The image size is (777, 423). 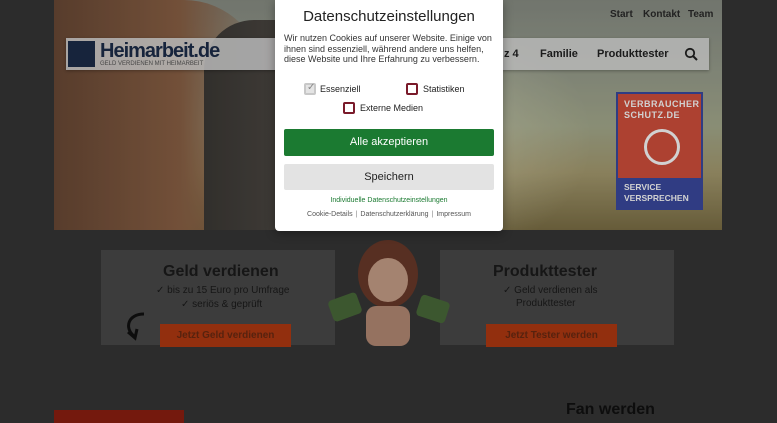 What do you see at coordinates (392, 108) in the screenshot?
I see `label-externe-medien: Externe Medien` at bounding box center [392, 108].